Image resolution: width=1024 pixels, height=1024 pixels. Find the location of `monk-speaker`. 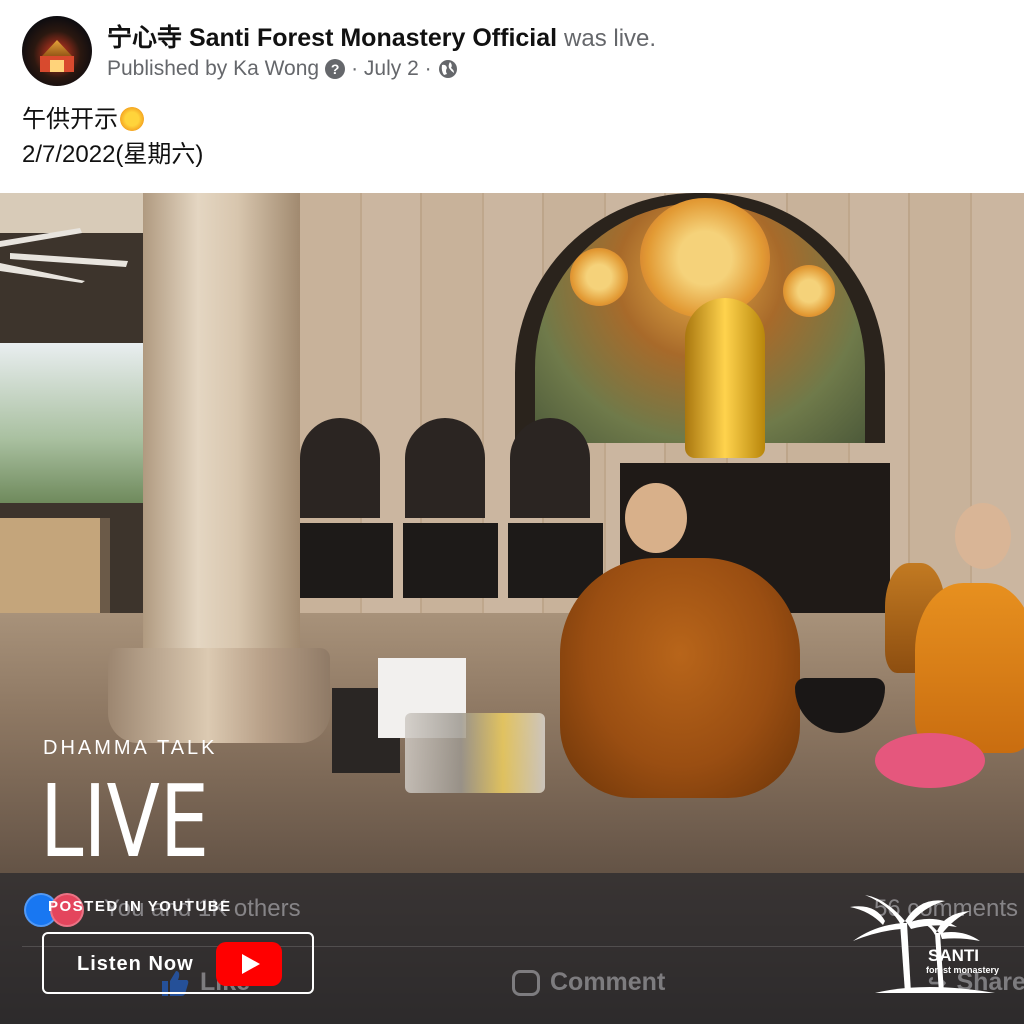

monk-speaker is located at coordinates (680, 678).